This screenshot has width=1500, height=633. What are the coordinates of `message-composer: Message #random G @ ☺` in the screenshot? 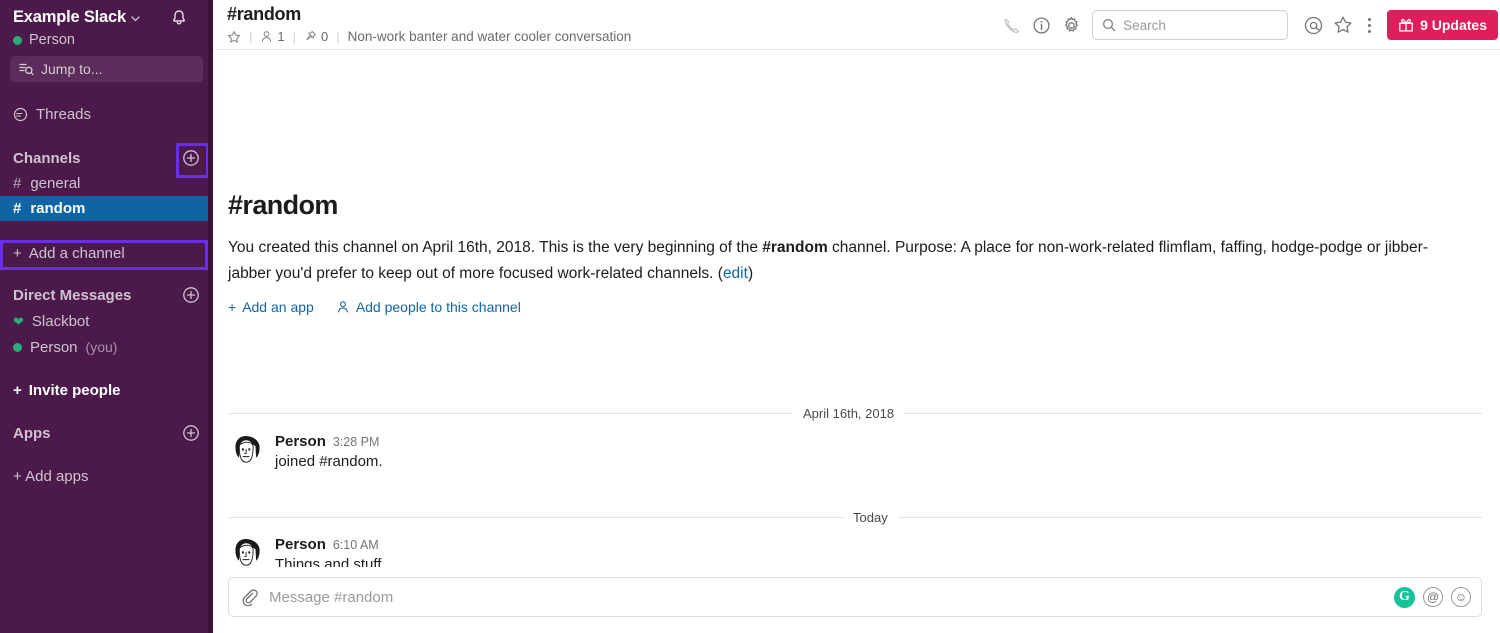 It's located at (855, 597).